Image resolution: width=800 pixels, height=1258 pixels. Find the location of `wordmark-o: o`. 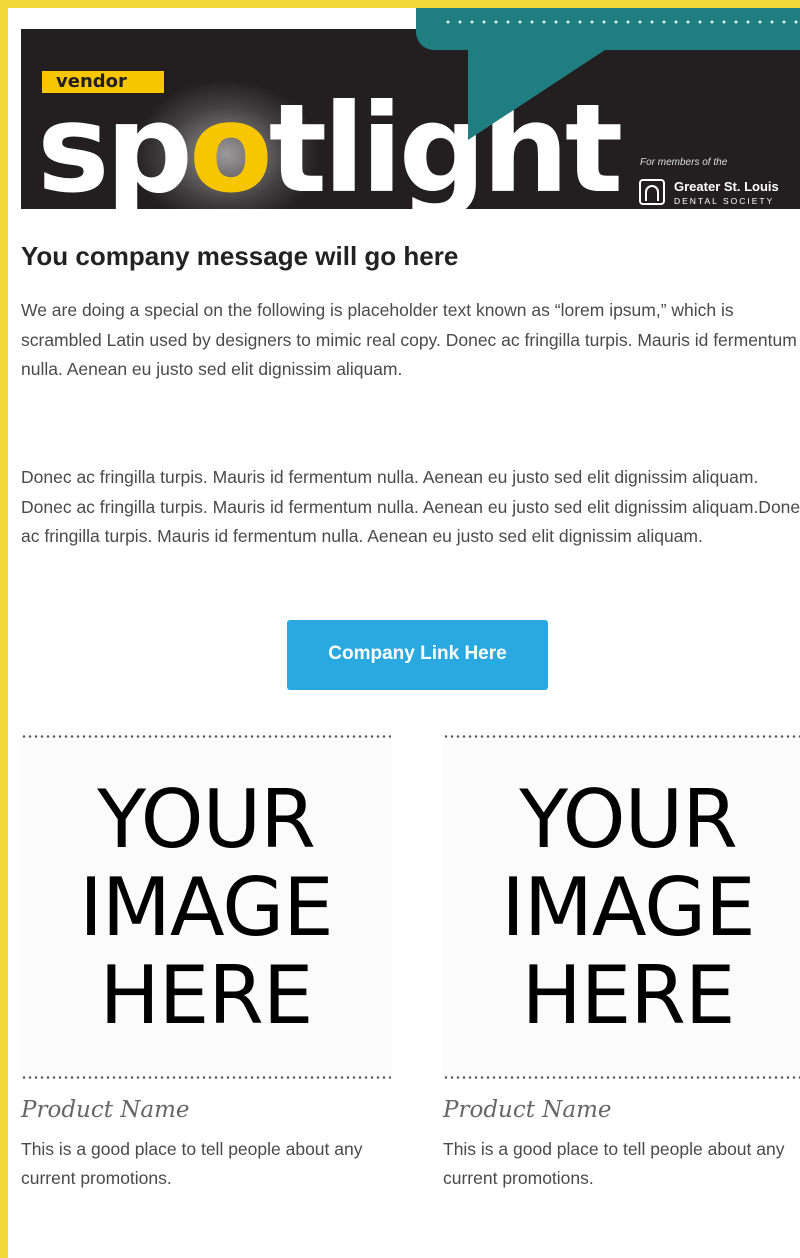

wordmark-o: o is located at coordinates (230, 143).